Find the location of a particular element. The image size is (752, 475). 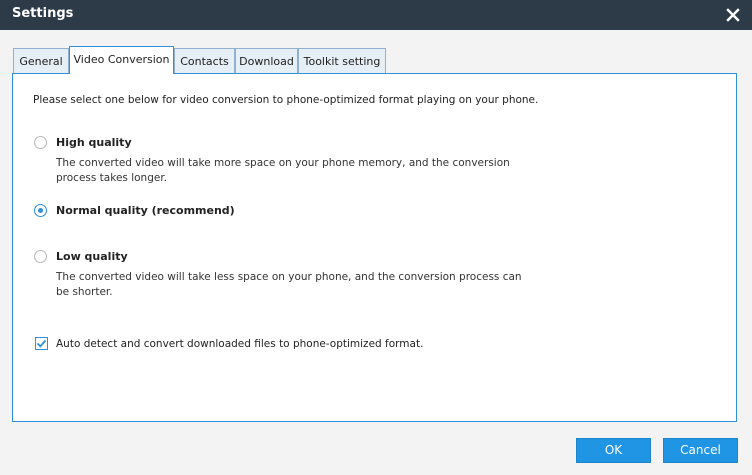

high-quality-label: High quality is located at coordinates (94, 142).